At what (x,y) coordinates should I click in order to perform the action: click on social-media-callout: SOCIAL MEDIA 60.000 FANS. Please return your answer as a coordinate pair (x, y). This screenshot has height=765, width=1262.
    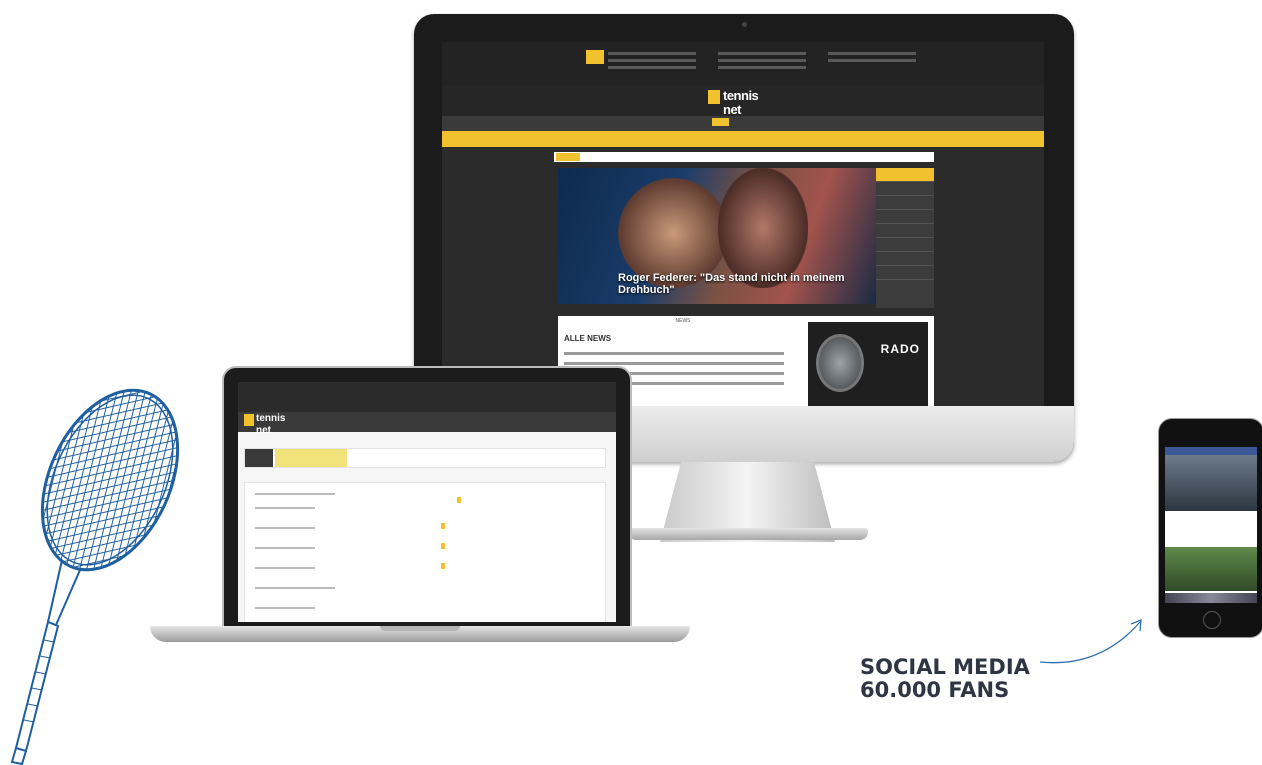
    Looking at the image, I should click on (945, 679).